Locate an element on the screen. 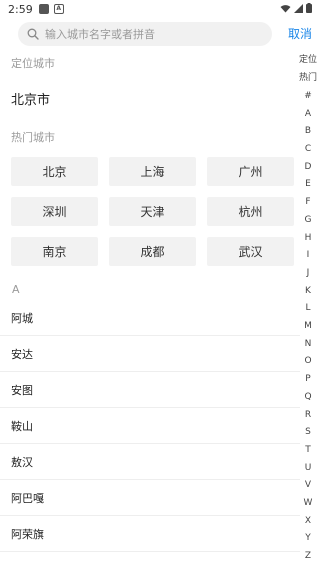 The image size is (320, 568). index-item: C is located at coordinates (308, 149).